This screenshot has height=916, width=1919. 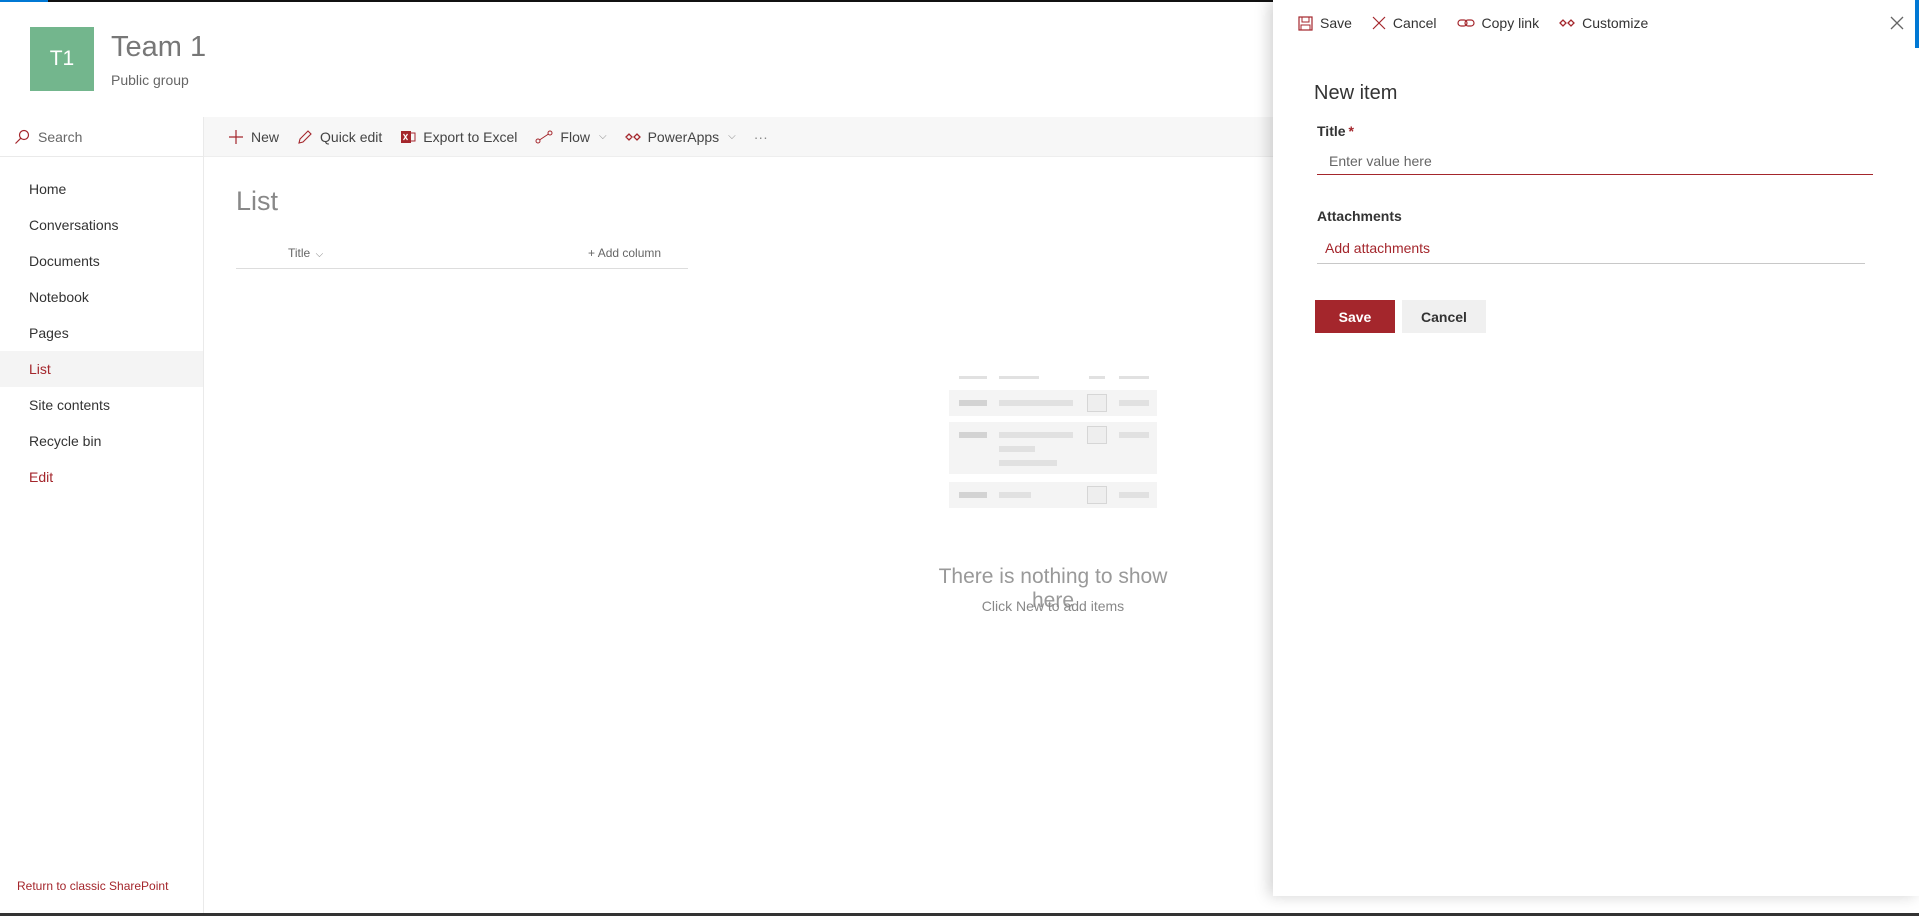 What do you see at coordinates (1917, 24) in the screenshot?
I see `scrollbar` at bounding box center [1917, 24].